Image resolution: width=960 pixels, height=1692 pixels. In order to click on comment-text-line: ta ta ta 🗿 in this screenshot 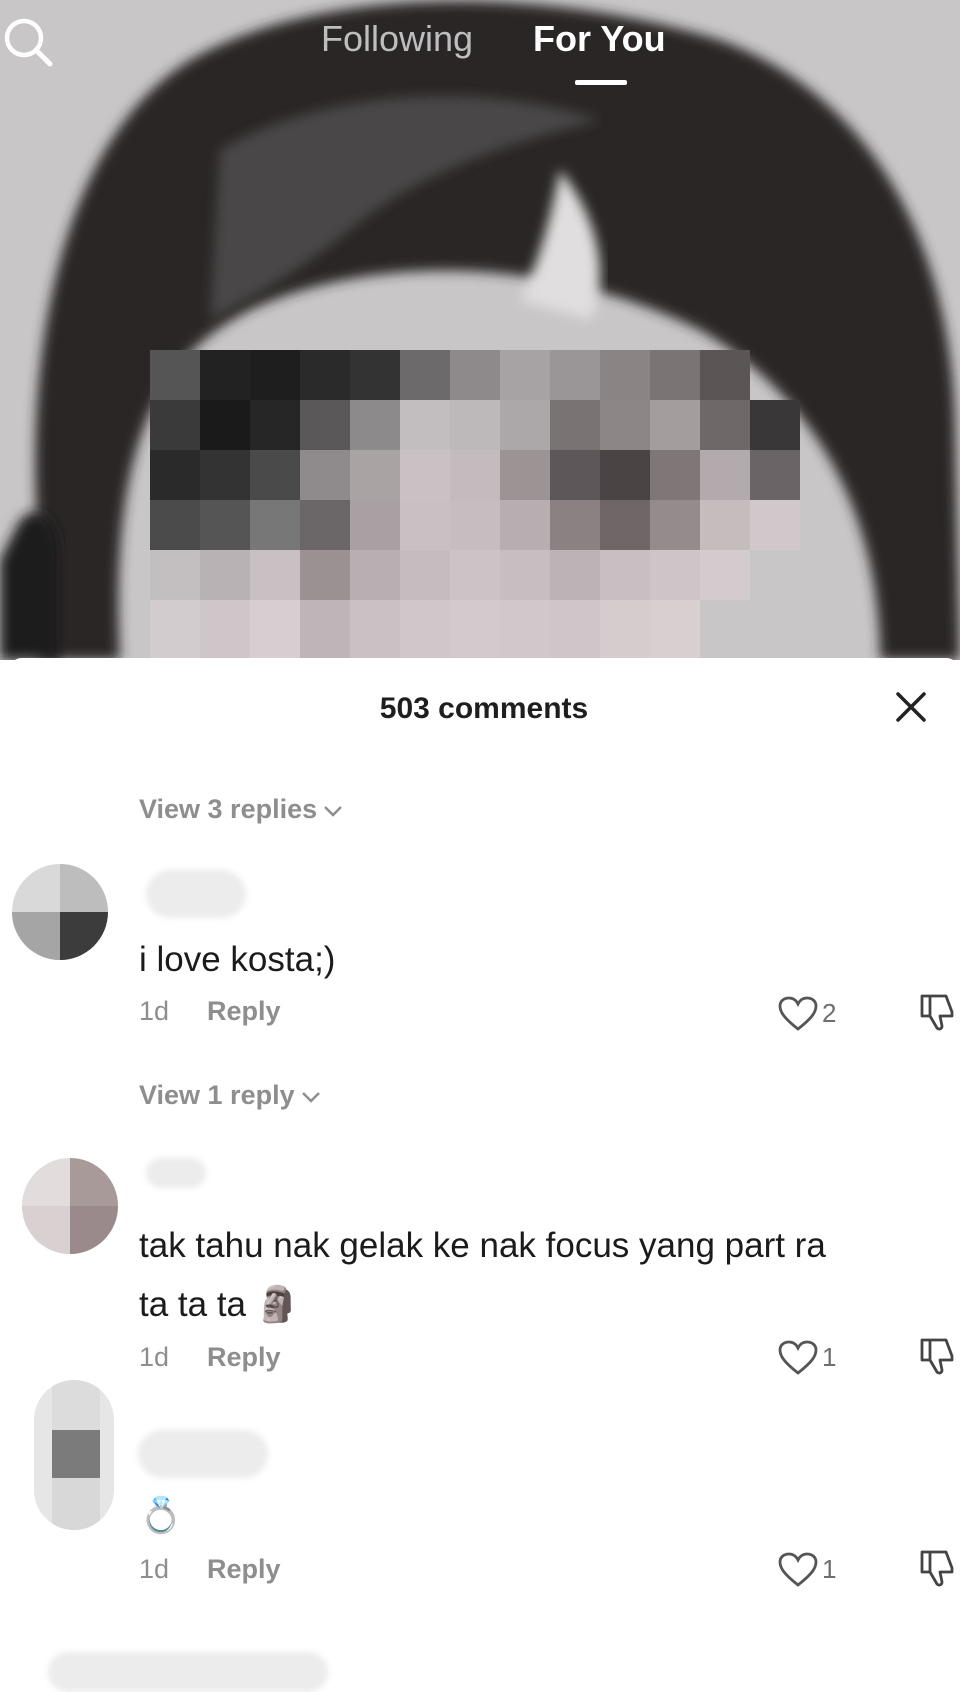, I will do `click(482, 1304)`.